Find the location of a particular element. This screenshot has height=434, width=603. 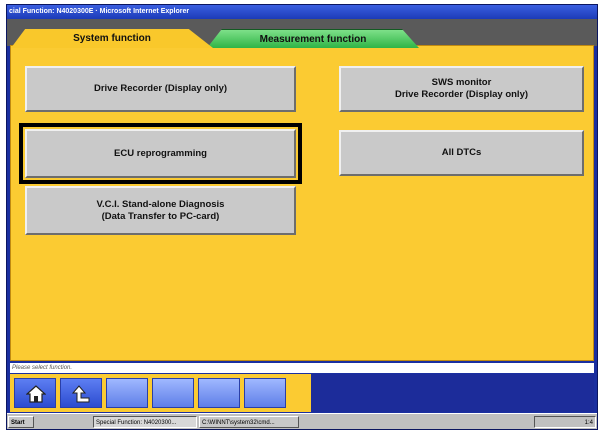

start-button: Start is located at coordinates (21, 422).